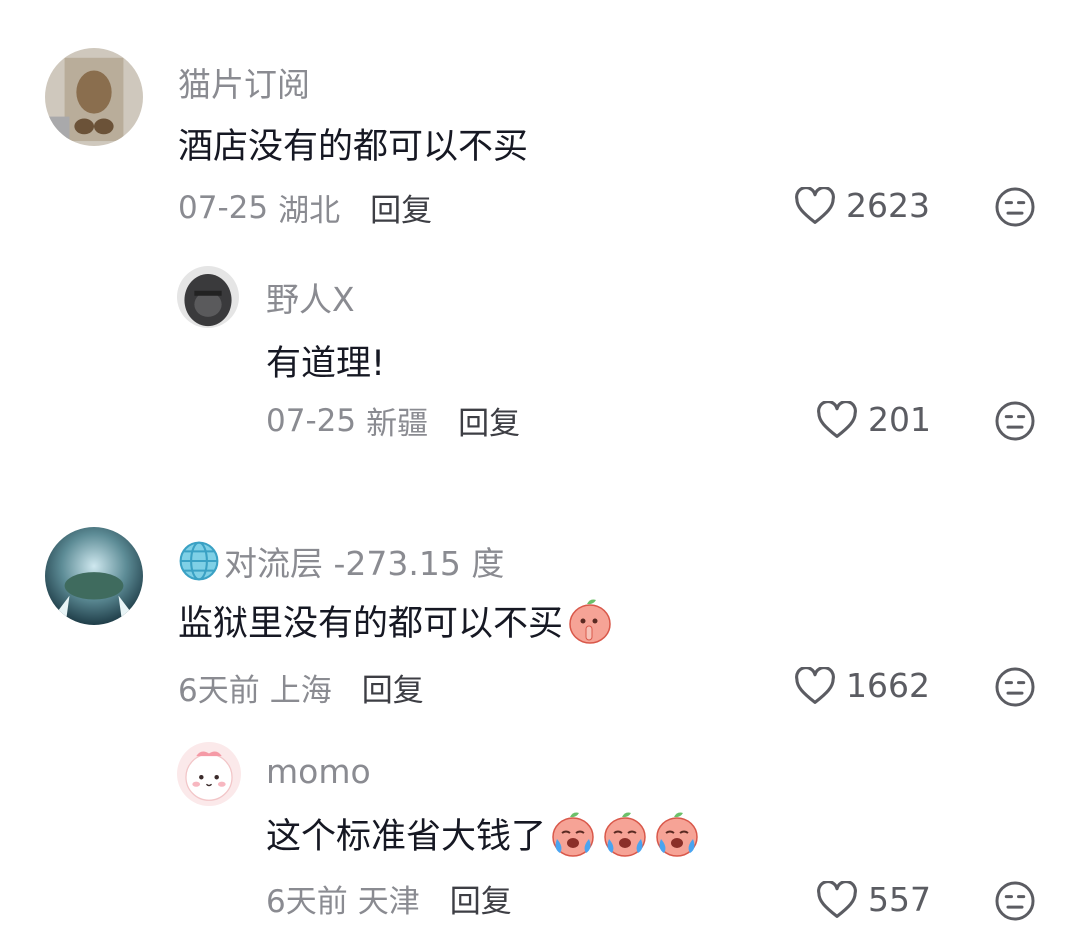  I want to click on globe-emoji-icon, so click(199, 561).